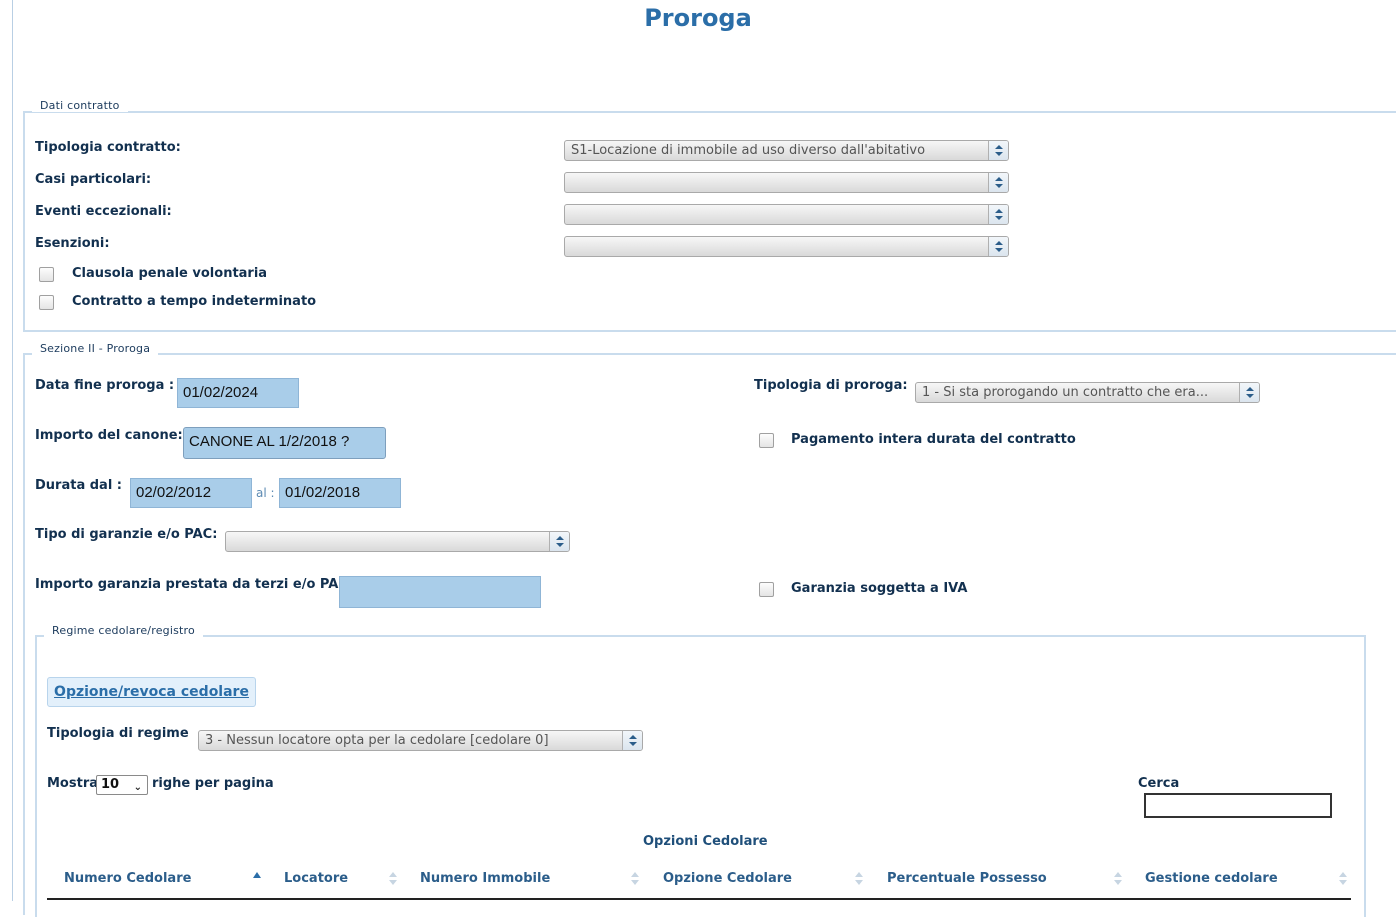 This screenshot has height=917, width=1396. Describe the element at coordinates (110, 784) in the screenshot. I see `mostra-value: 10` at that location.